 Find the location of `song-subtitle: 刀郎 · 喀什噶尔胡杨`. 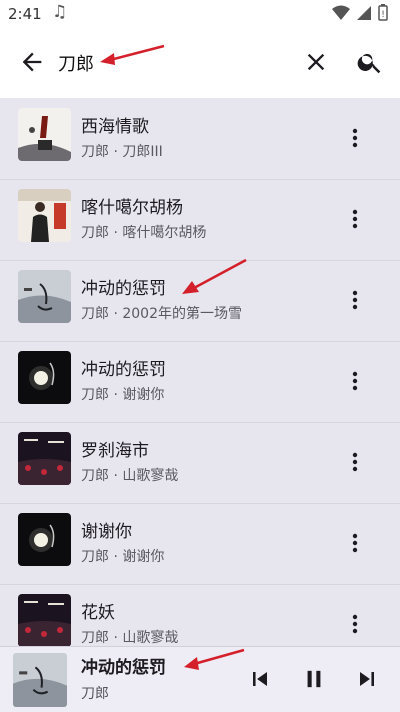

song-subtitle: 刀郎 · 喀什噶尔胡杨 is located at coordinates (144, 233).